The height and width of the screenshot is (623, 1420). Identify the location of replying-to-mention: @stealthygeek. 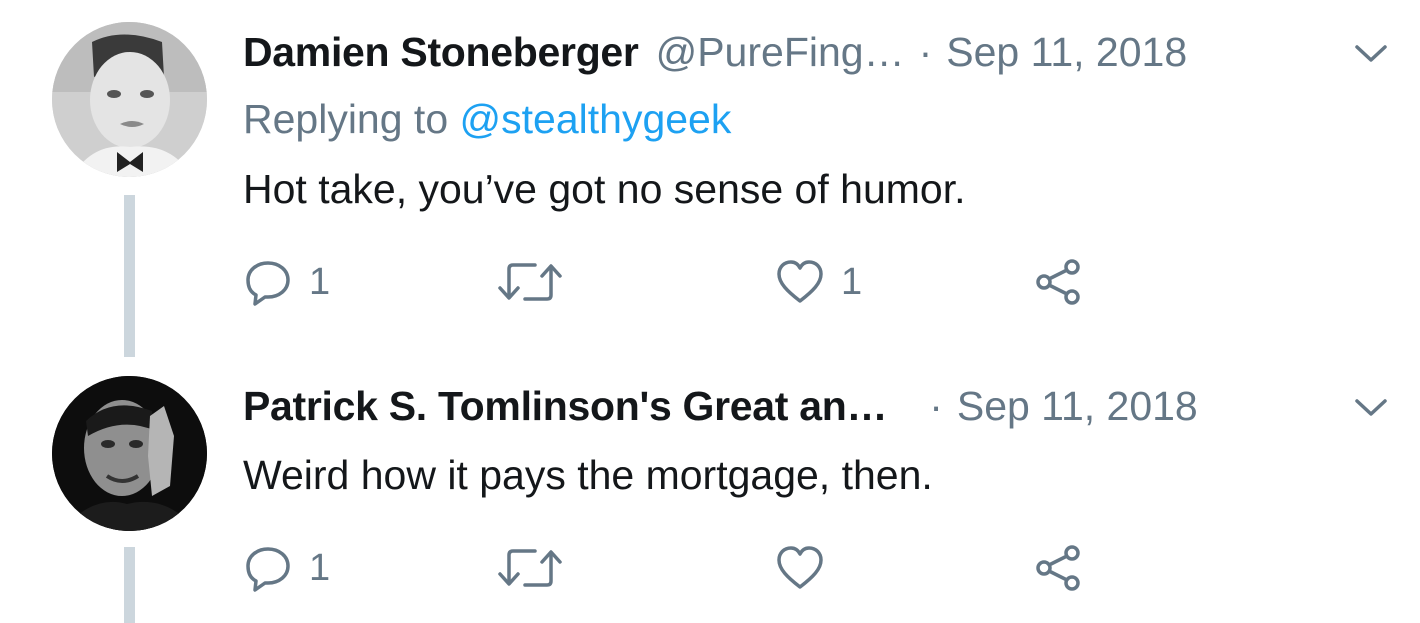
(596, 119).